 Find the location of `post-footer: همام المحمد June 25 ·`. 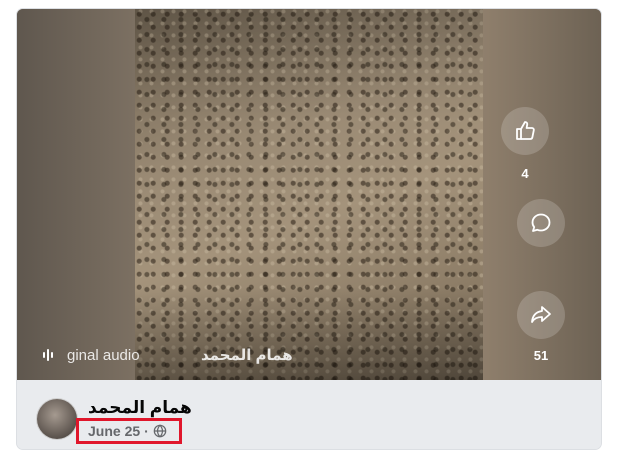

post-footer: همام المحمد June 25 · is located at coordinates (309, 414).